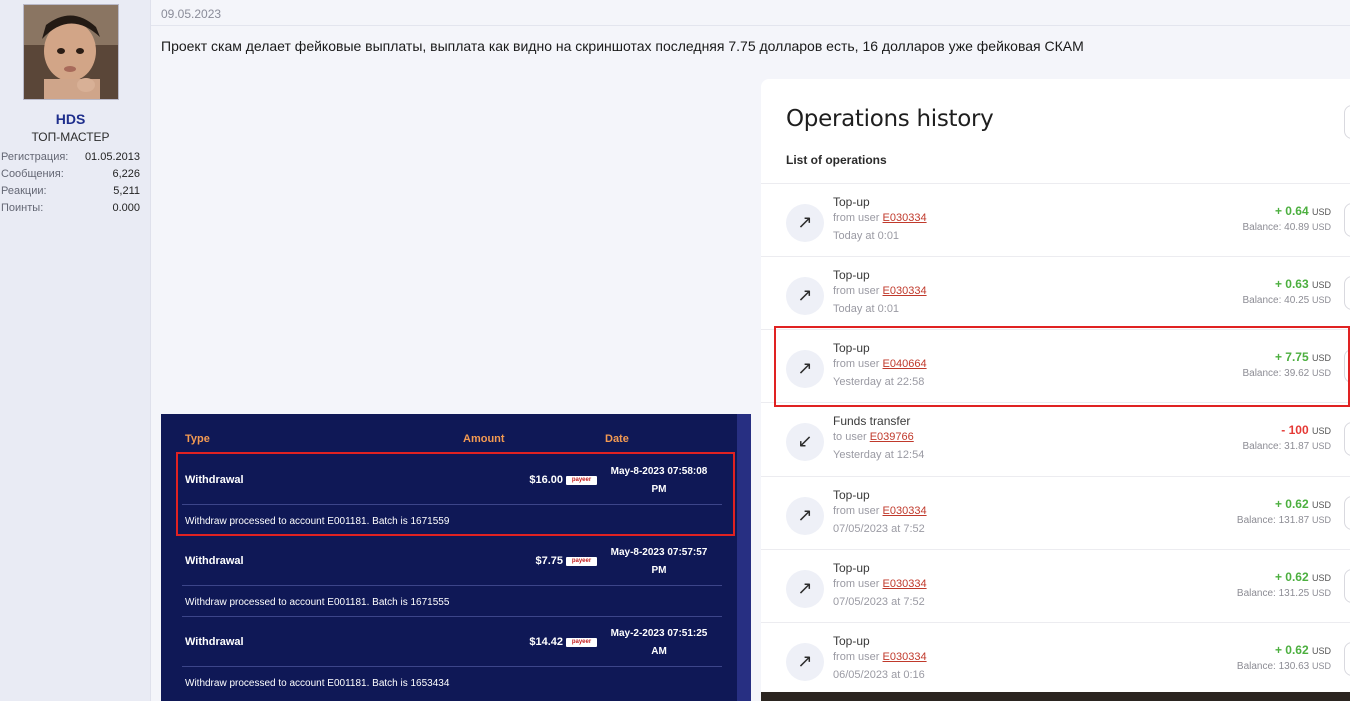  I want to click on withdrawal-type: Withdrawal, so click(214, 642).